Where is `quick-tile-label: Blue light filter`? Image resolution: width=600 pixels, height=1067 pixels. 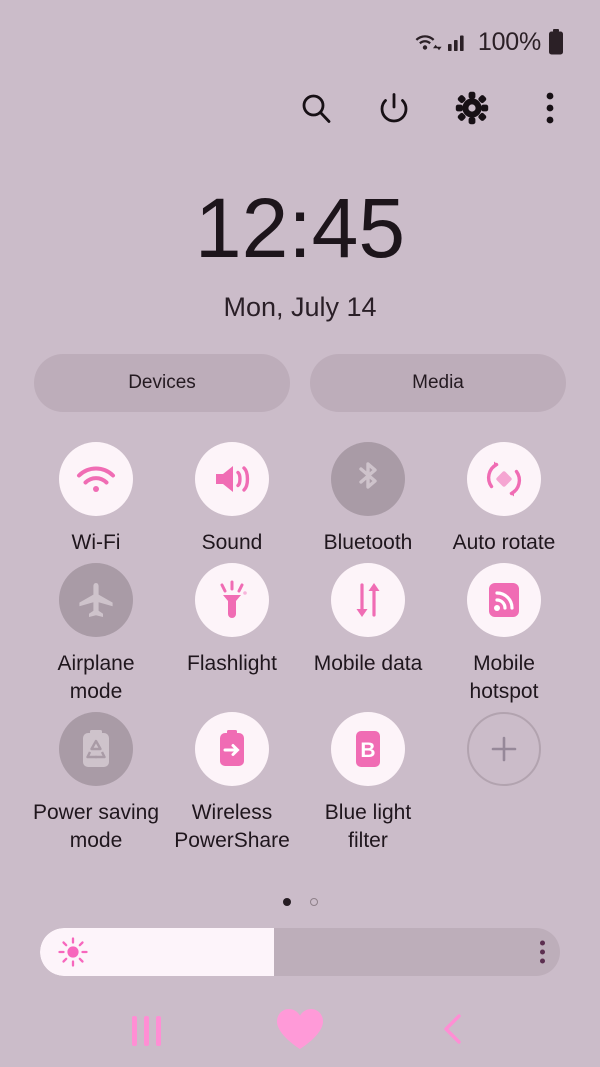
quick-tile-label: Blue light filter is located at coordinates (368, 826).